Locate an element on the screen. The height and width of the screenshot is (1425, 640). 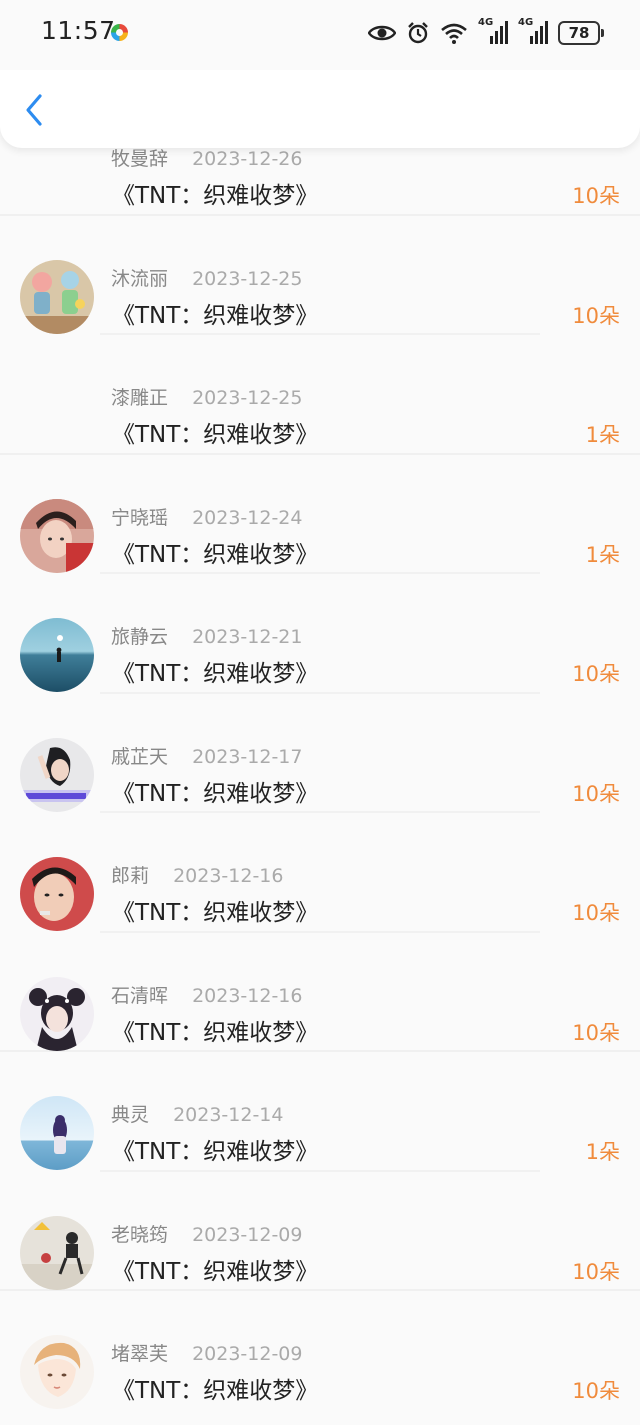
user-name: 老晓筠 is located at coordinates (140, 1234).